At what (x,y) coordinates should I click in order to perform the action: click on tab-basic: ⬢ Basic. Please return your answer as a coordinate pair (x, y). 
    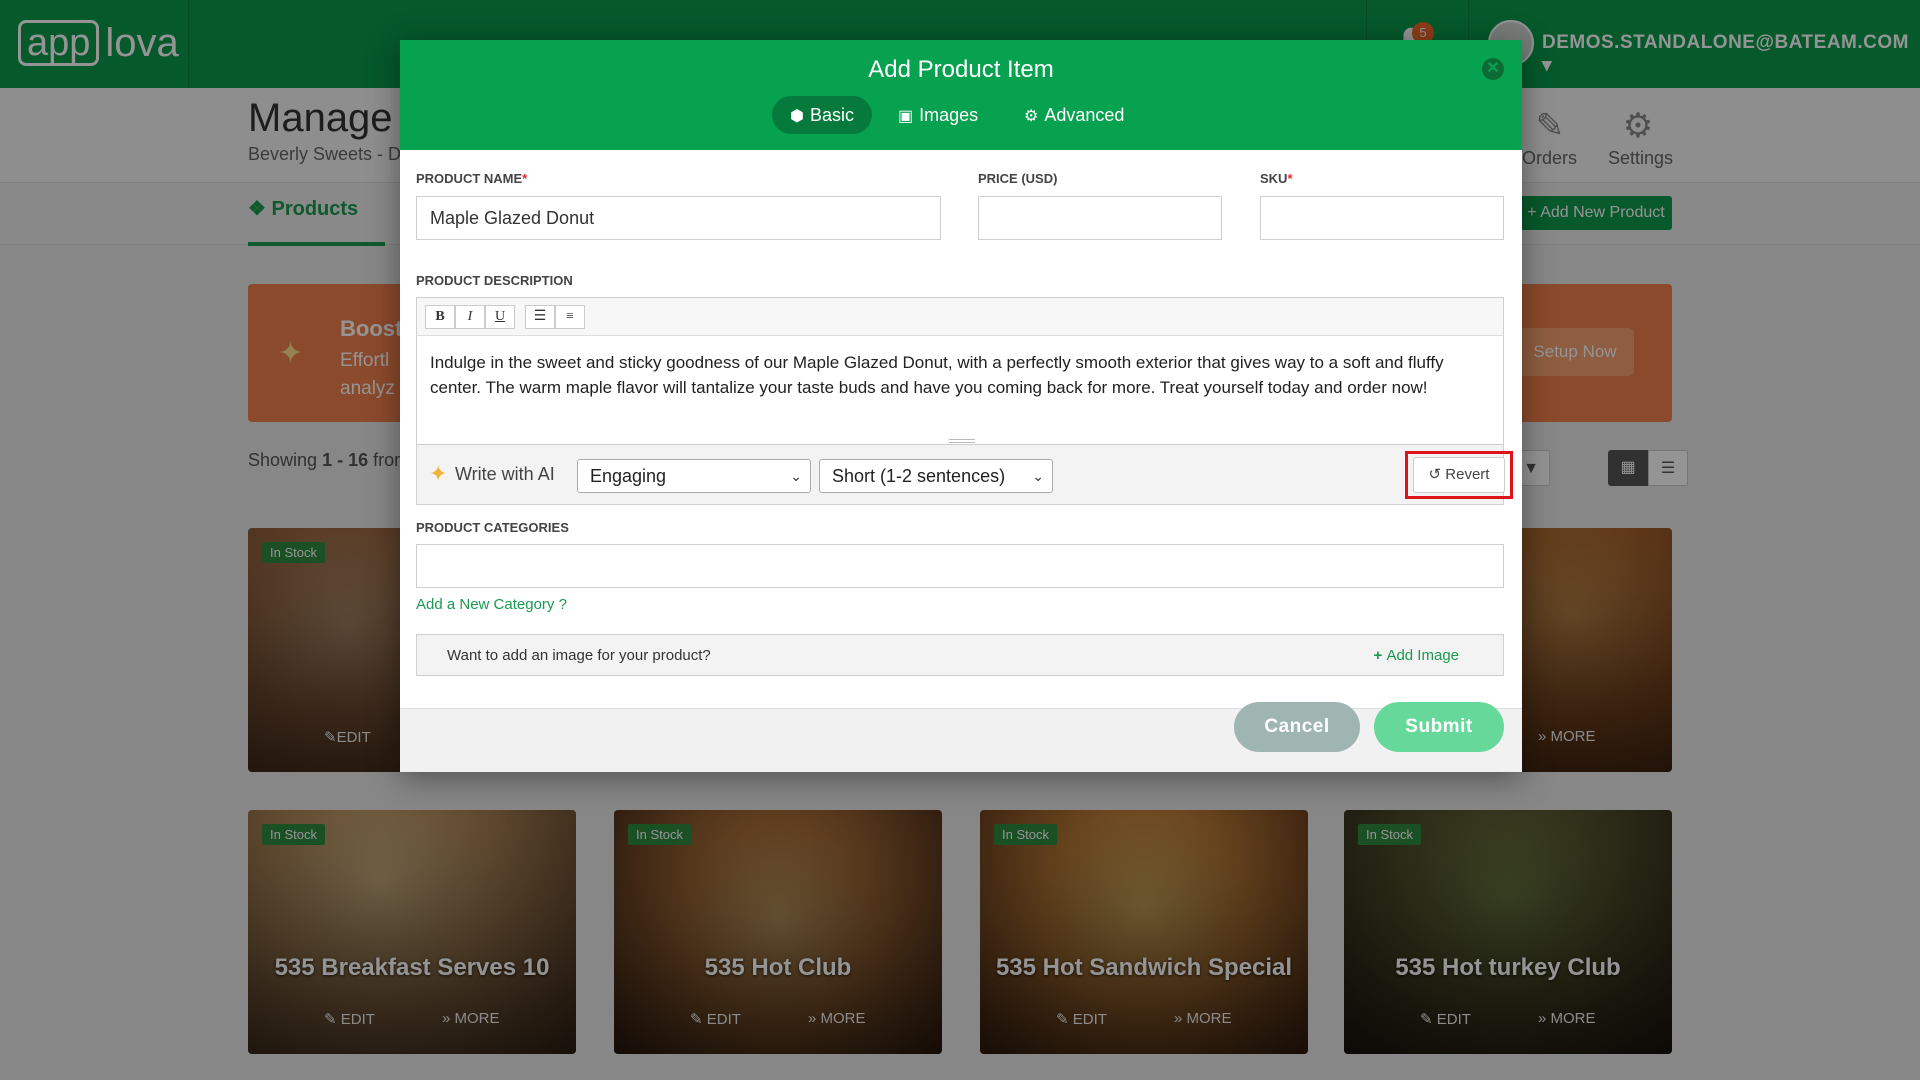
    Looking at the image, I should click on (822, 115).